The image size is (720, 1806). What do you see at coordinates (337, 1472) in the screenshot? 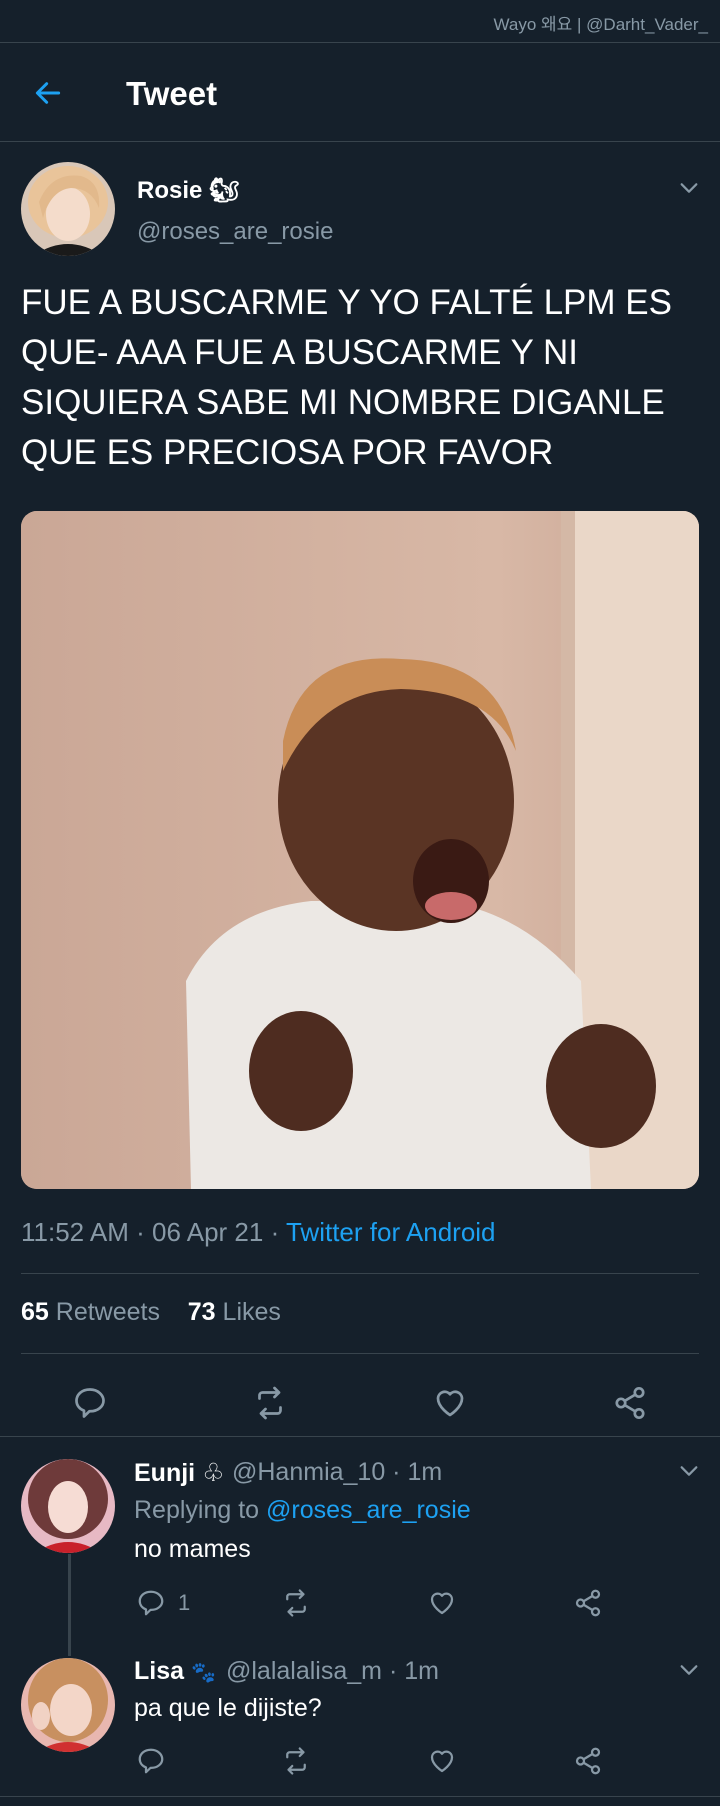
I see `reply-meta: @Hanmia_10 · 1m` at bounding box center [337, 1472].